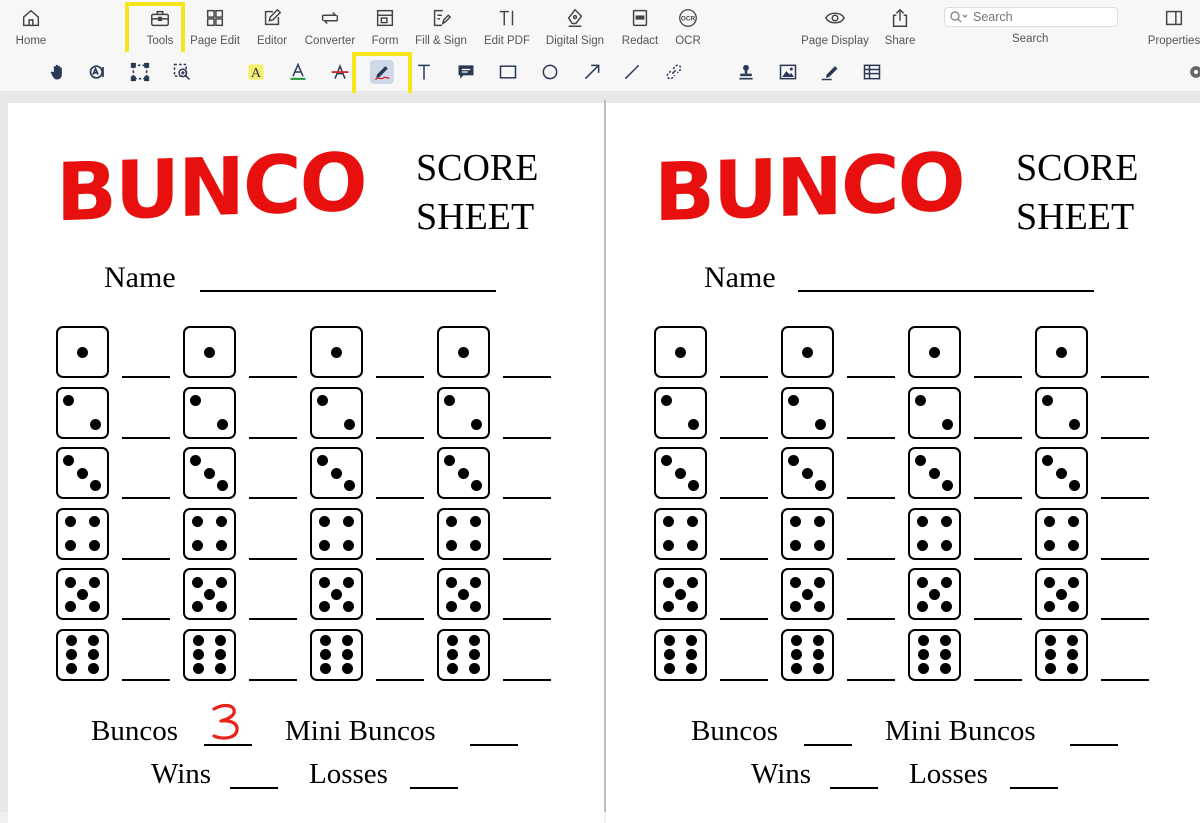  What do you see at coordinates (872, 72) in the screenshot?
I see `table-tool` at bounding box center [872, 72].